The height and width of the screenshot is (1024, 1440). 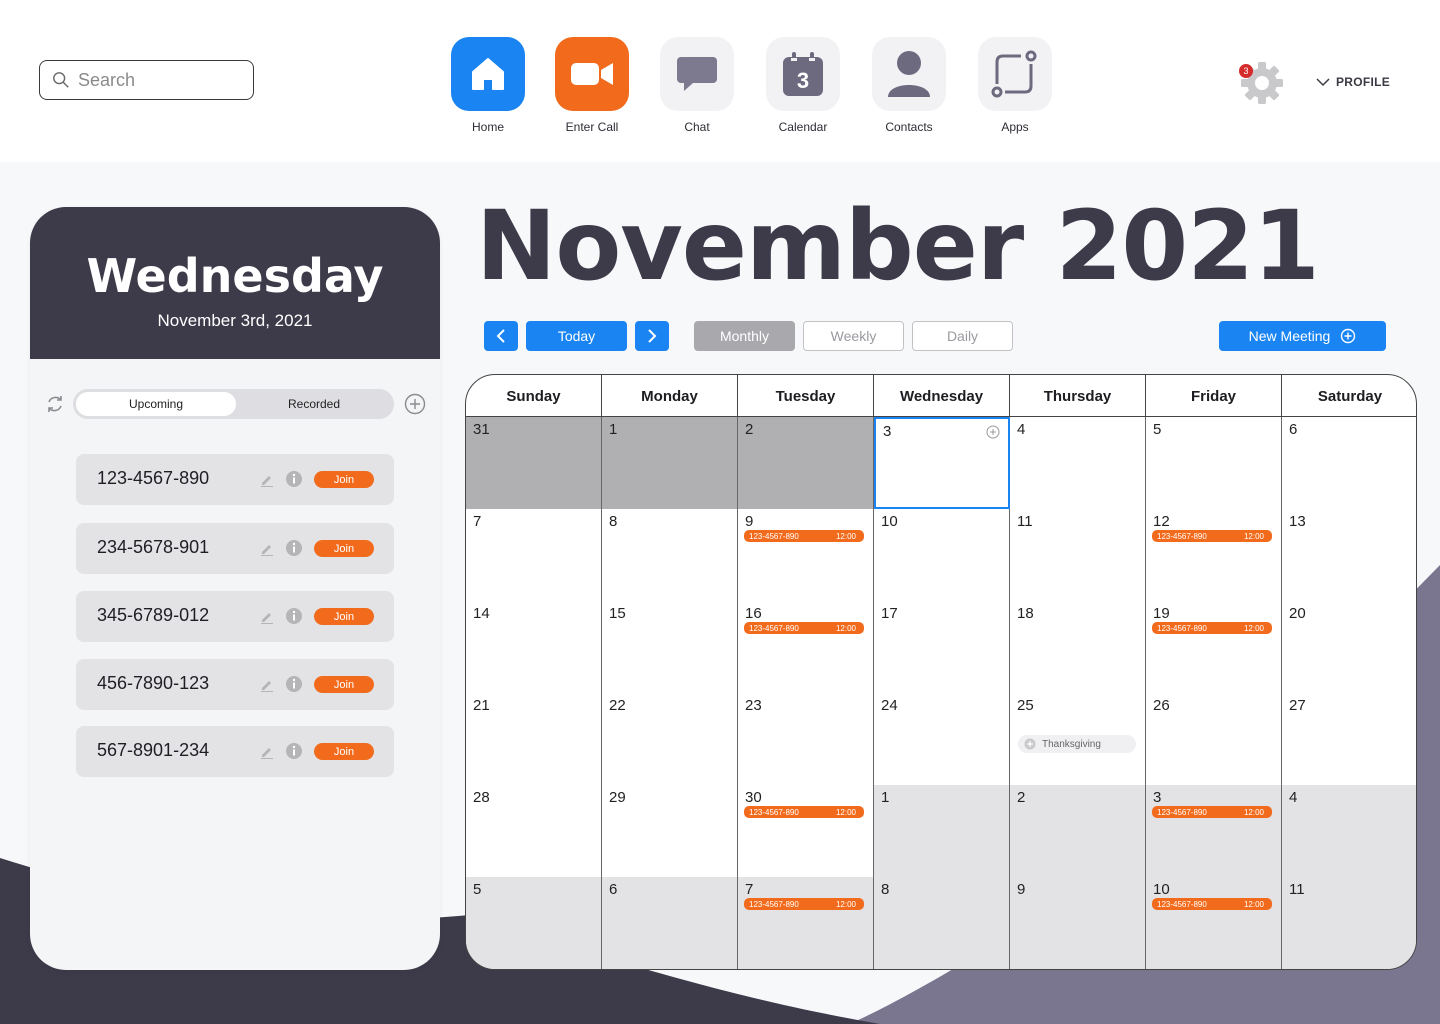 What do you see at coordinates (670, 739) in the screenshot?
I see `calendar-day: 22` at bounding box center [670, 739].